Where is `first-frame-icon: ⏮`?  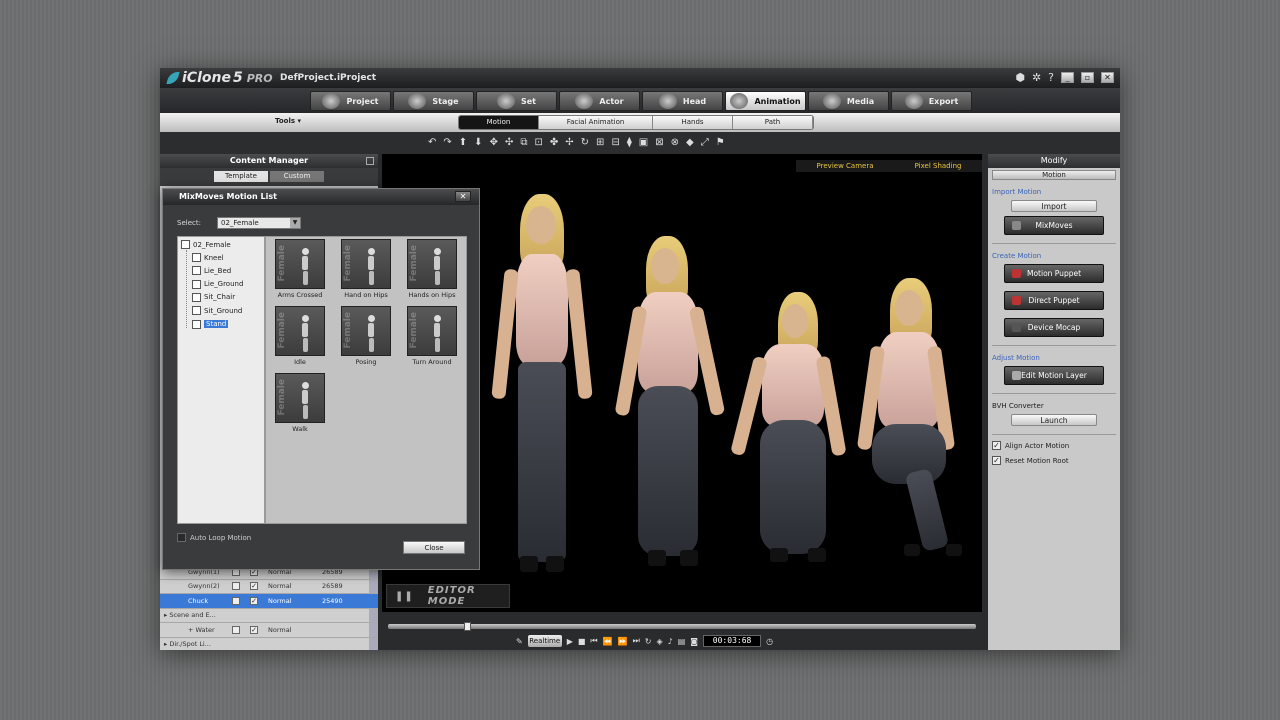 first-frame-icon: ⏮ is located at coordinates (593, 641).